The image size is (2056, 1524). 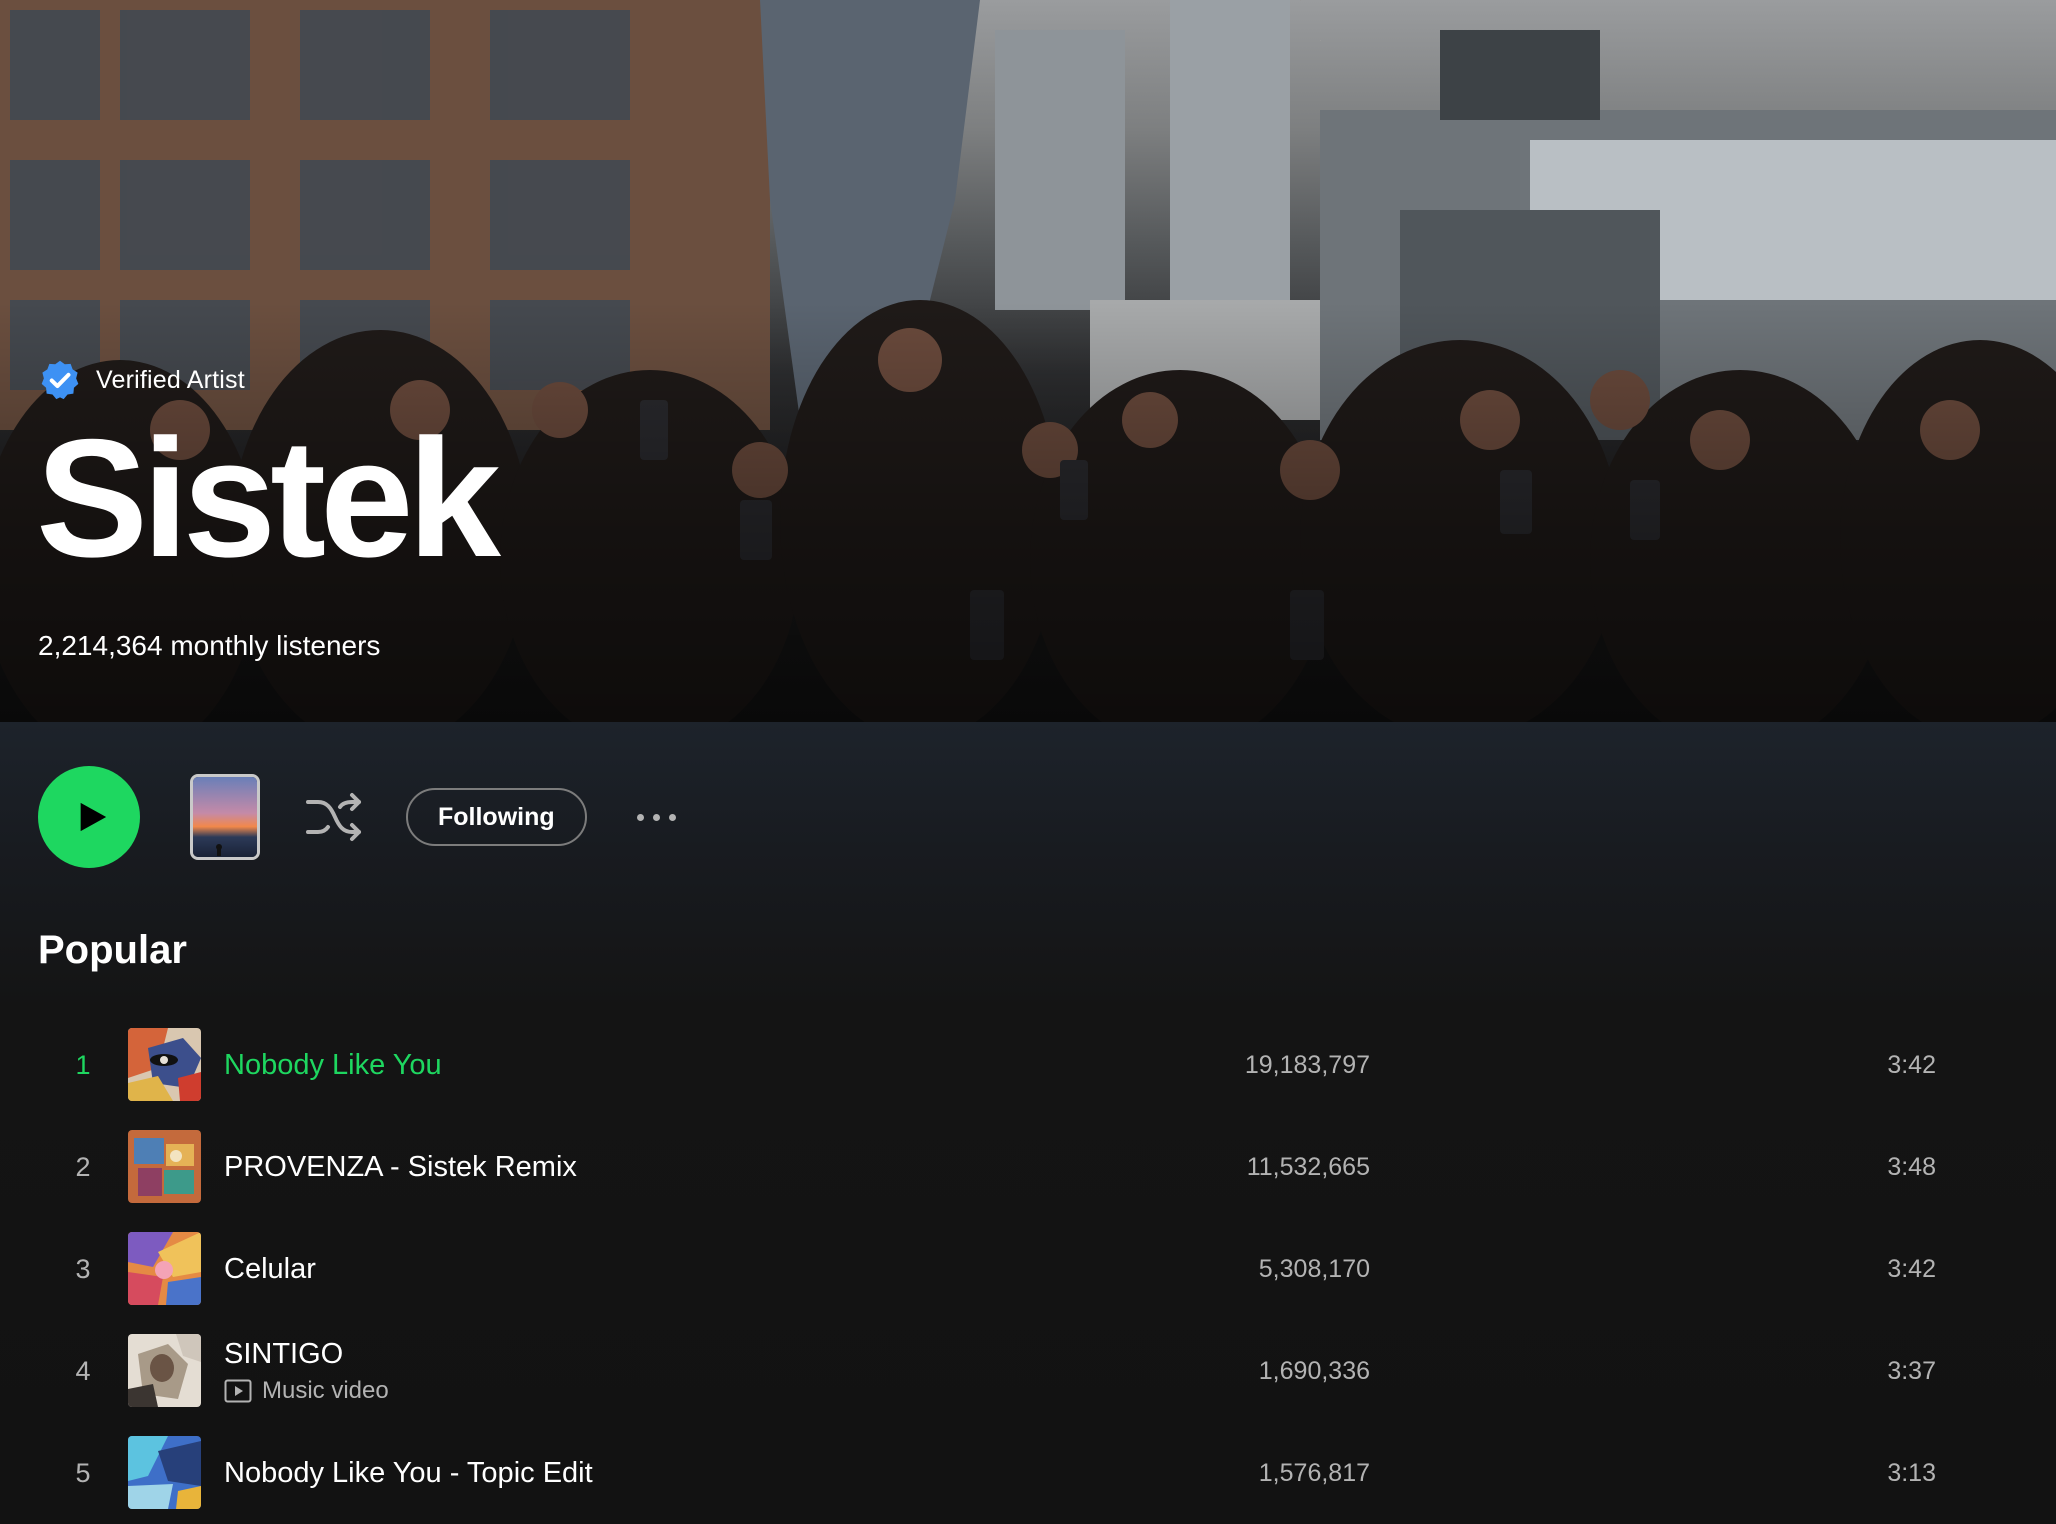 I want to click on monthly-listeners: 2,214,364 monthly listeners, so click(x=209, y=645).